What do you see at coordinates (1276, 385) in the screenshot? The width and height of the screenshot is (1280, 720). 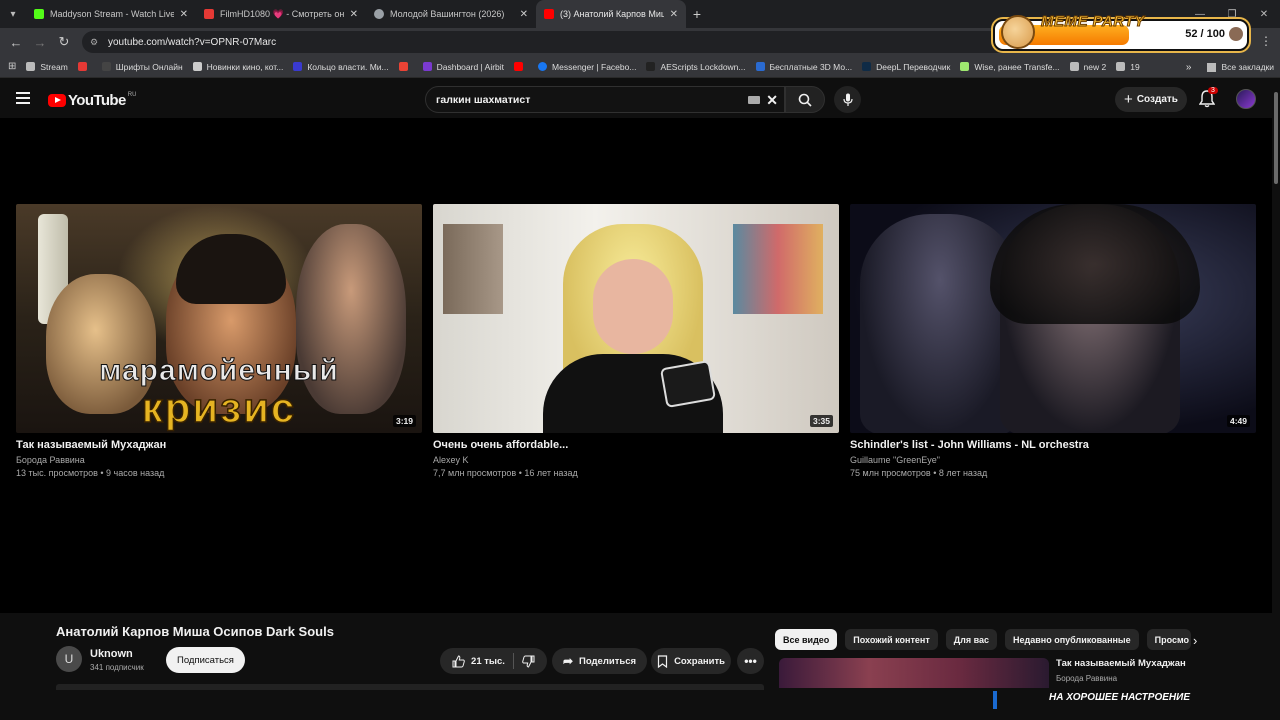 I see `page-scrollbar` at bounding box center [1276, 385].